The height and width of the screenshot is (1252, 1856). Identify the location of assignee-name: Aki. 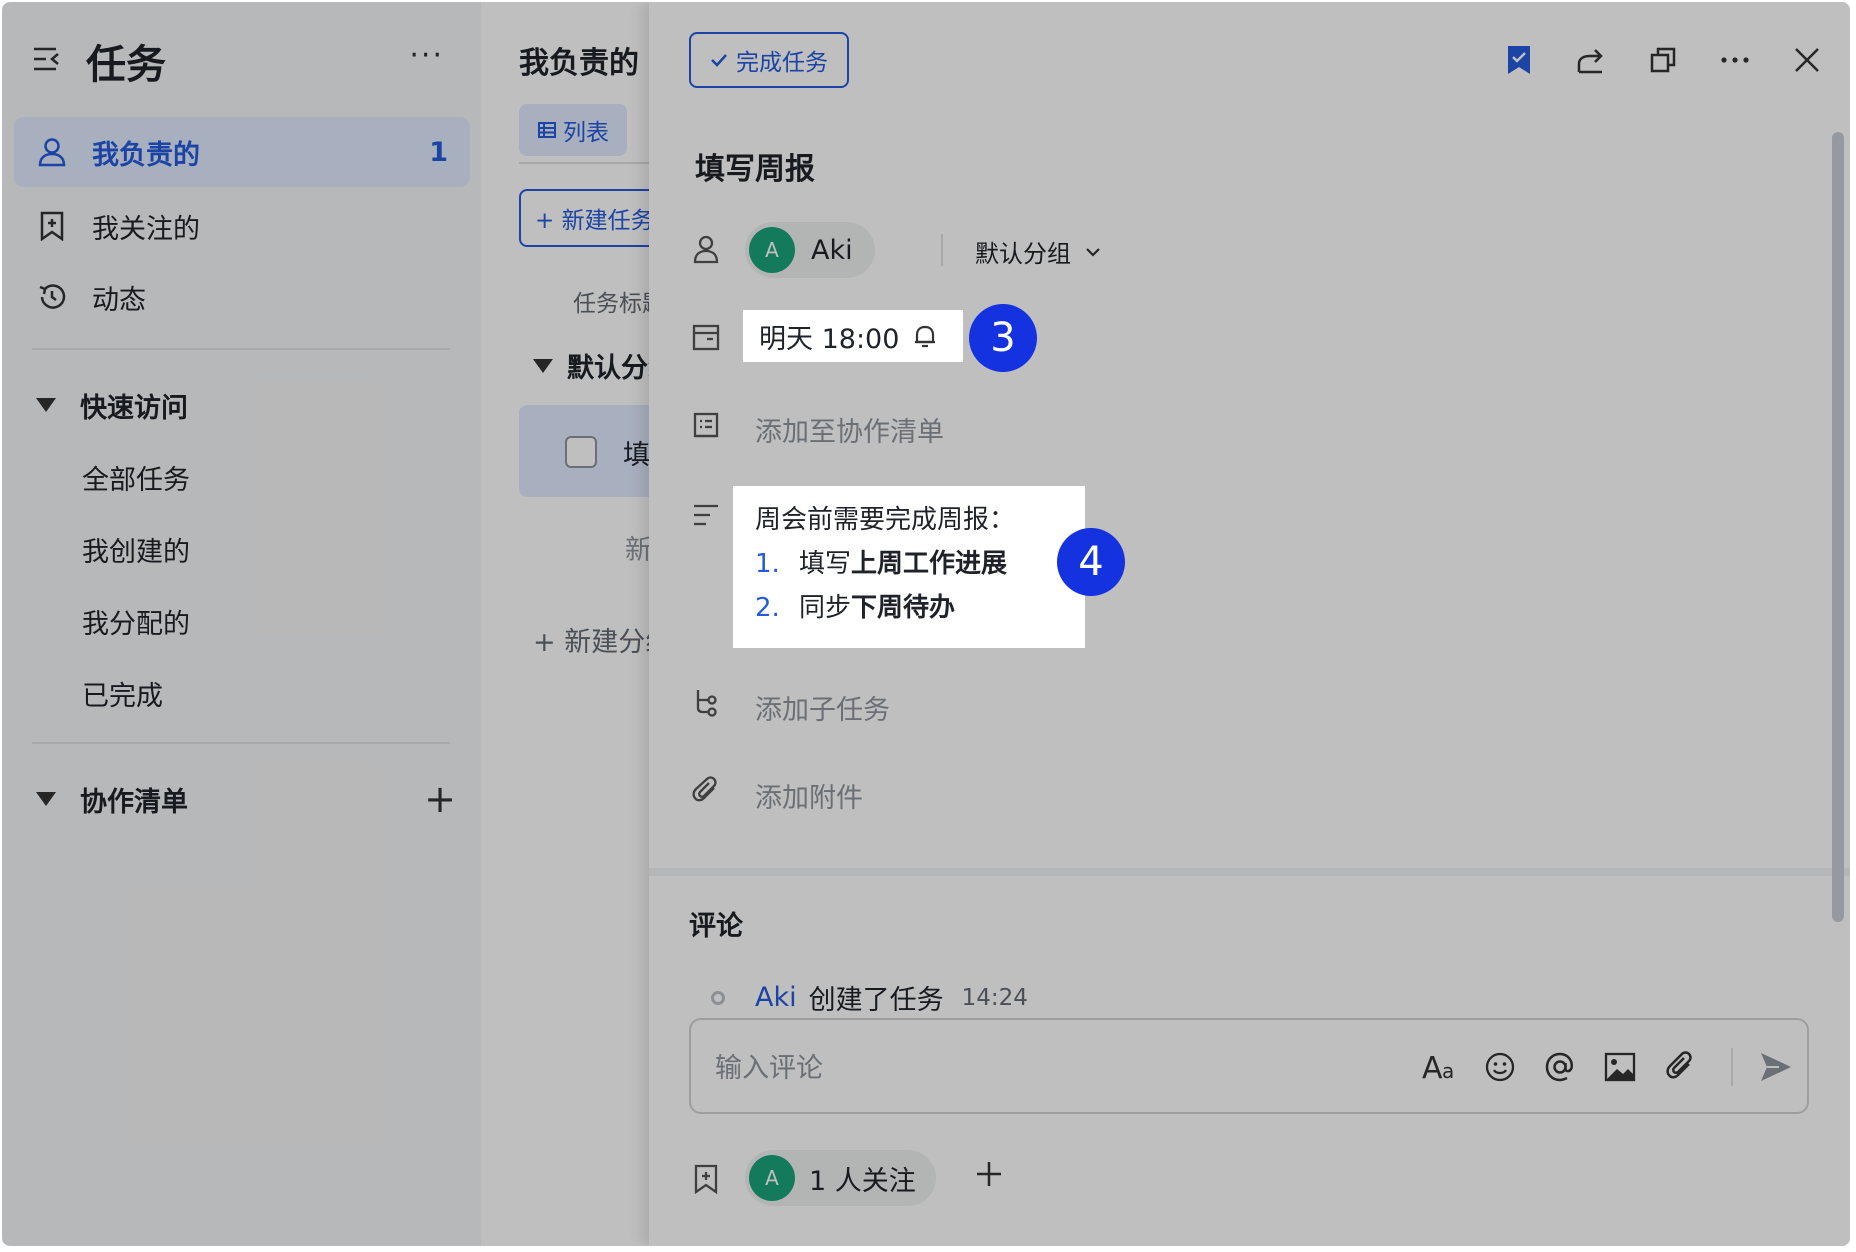
(832, 250).